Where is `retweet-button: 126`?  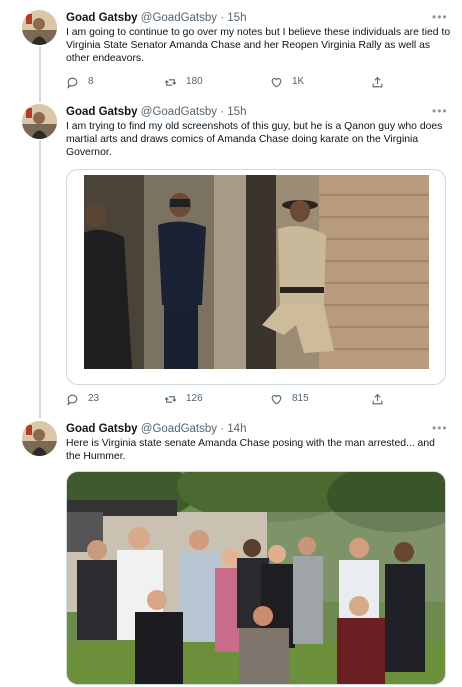 retweet-button: 126 is located at coordinates (183, 399).